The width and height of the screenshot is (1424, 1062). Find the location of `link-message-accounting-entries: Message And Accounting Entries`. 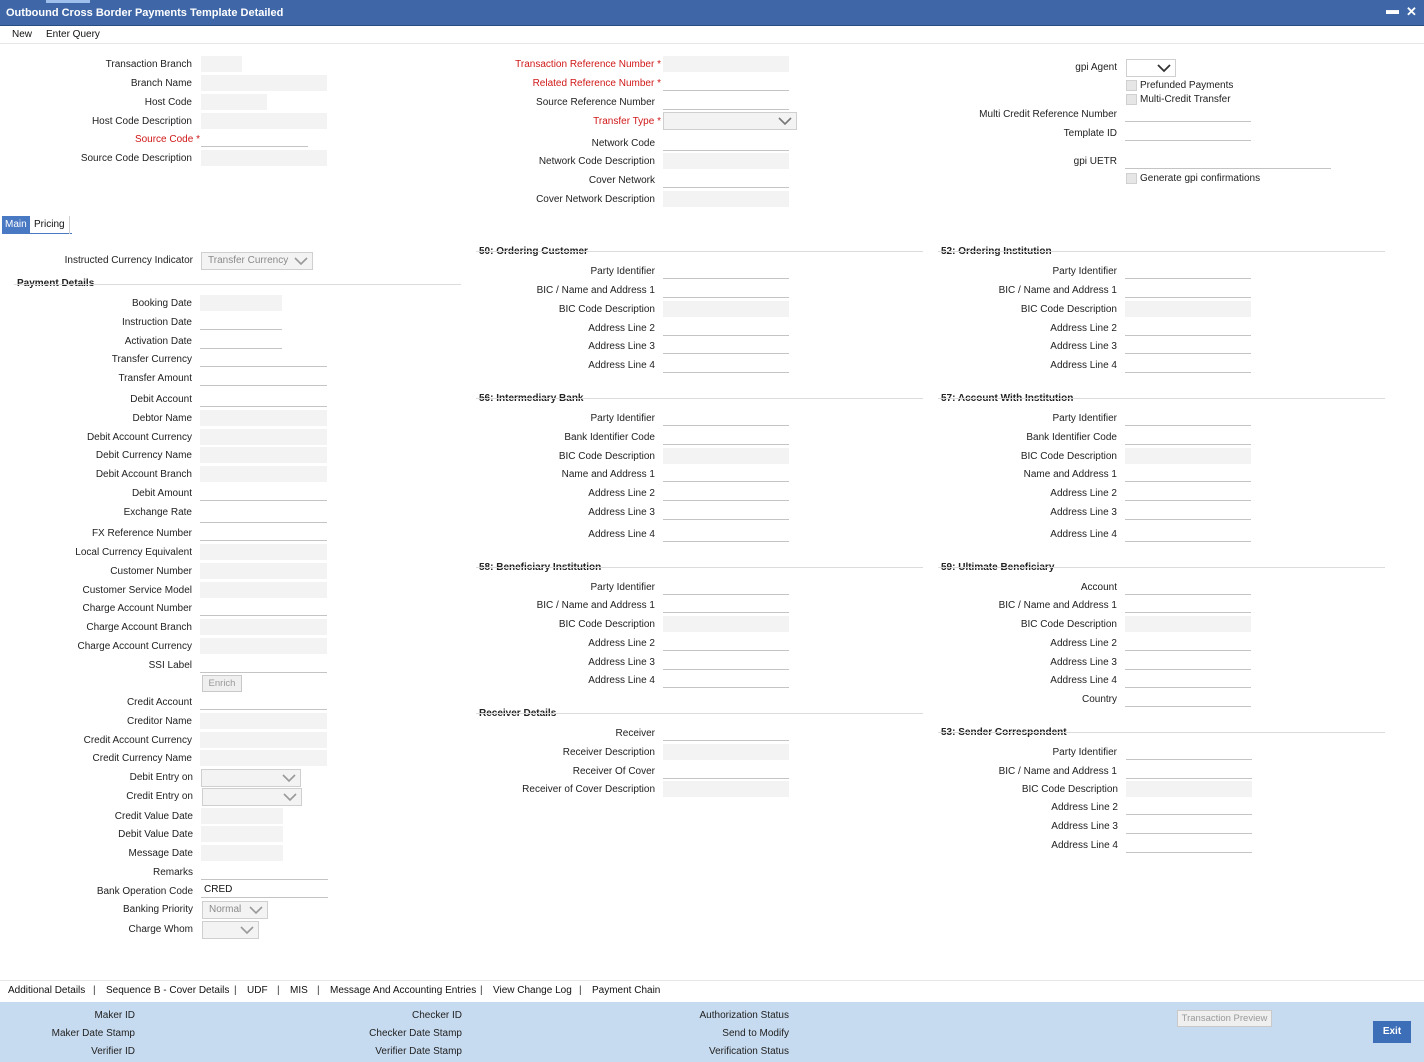

link-message-accounting-entries: Message And Accounting Entries is located at coordinates (403, 990).